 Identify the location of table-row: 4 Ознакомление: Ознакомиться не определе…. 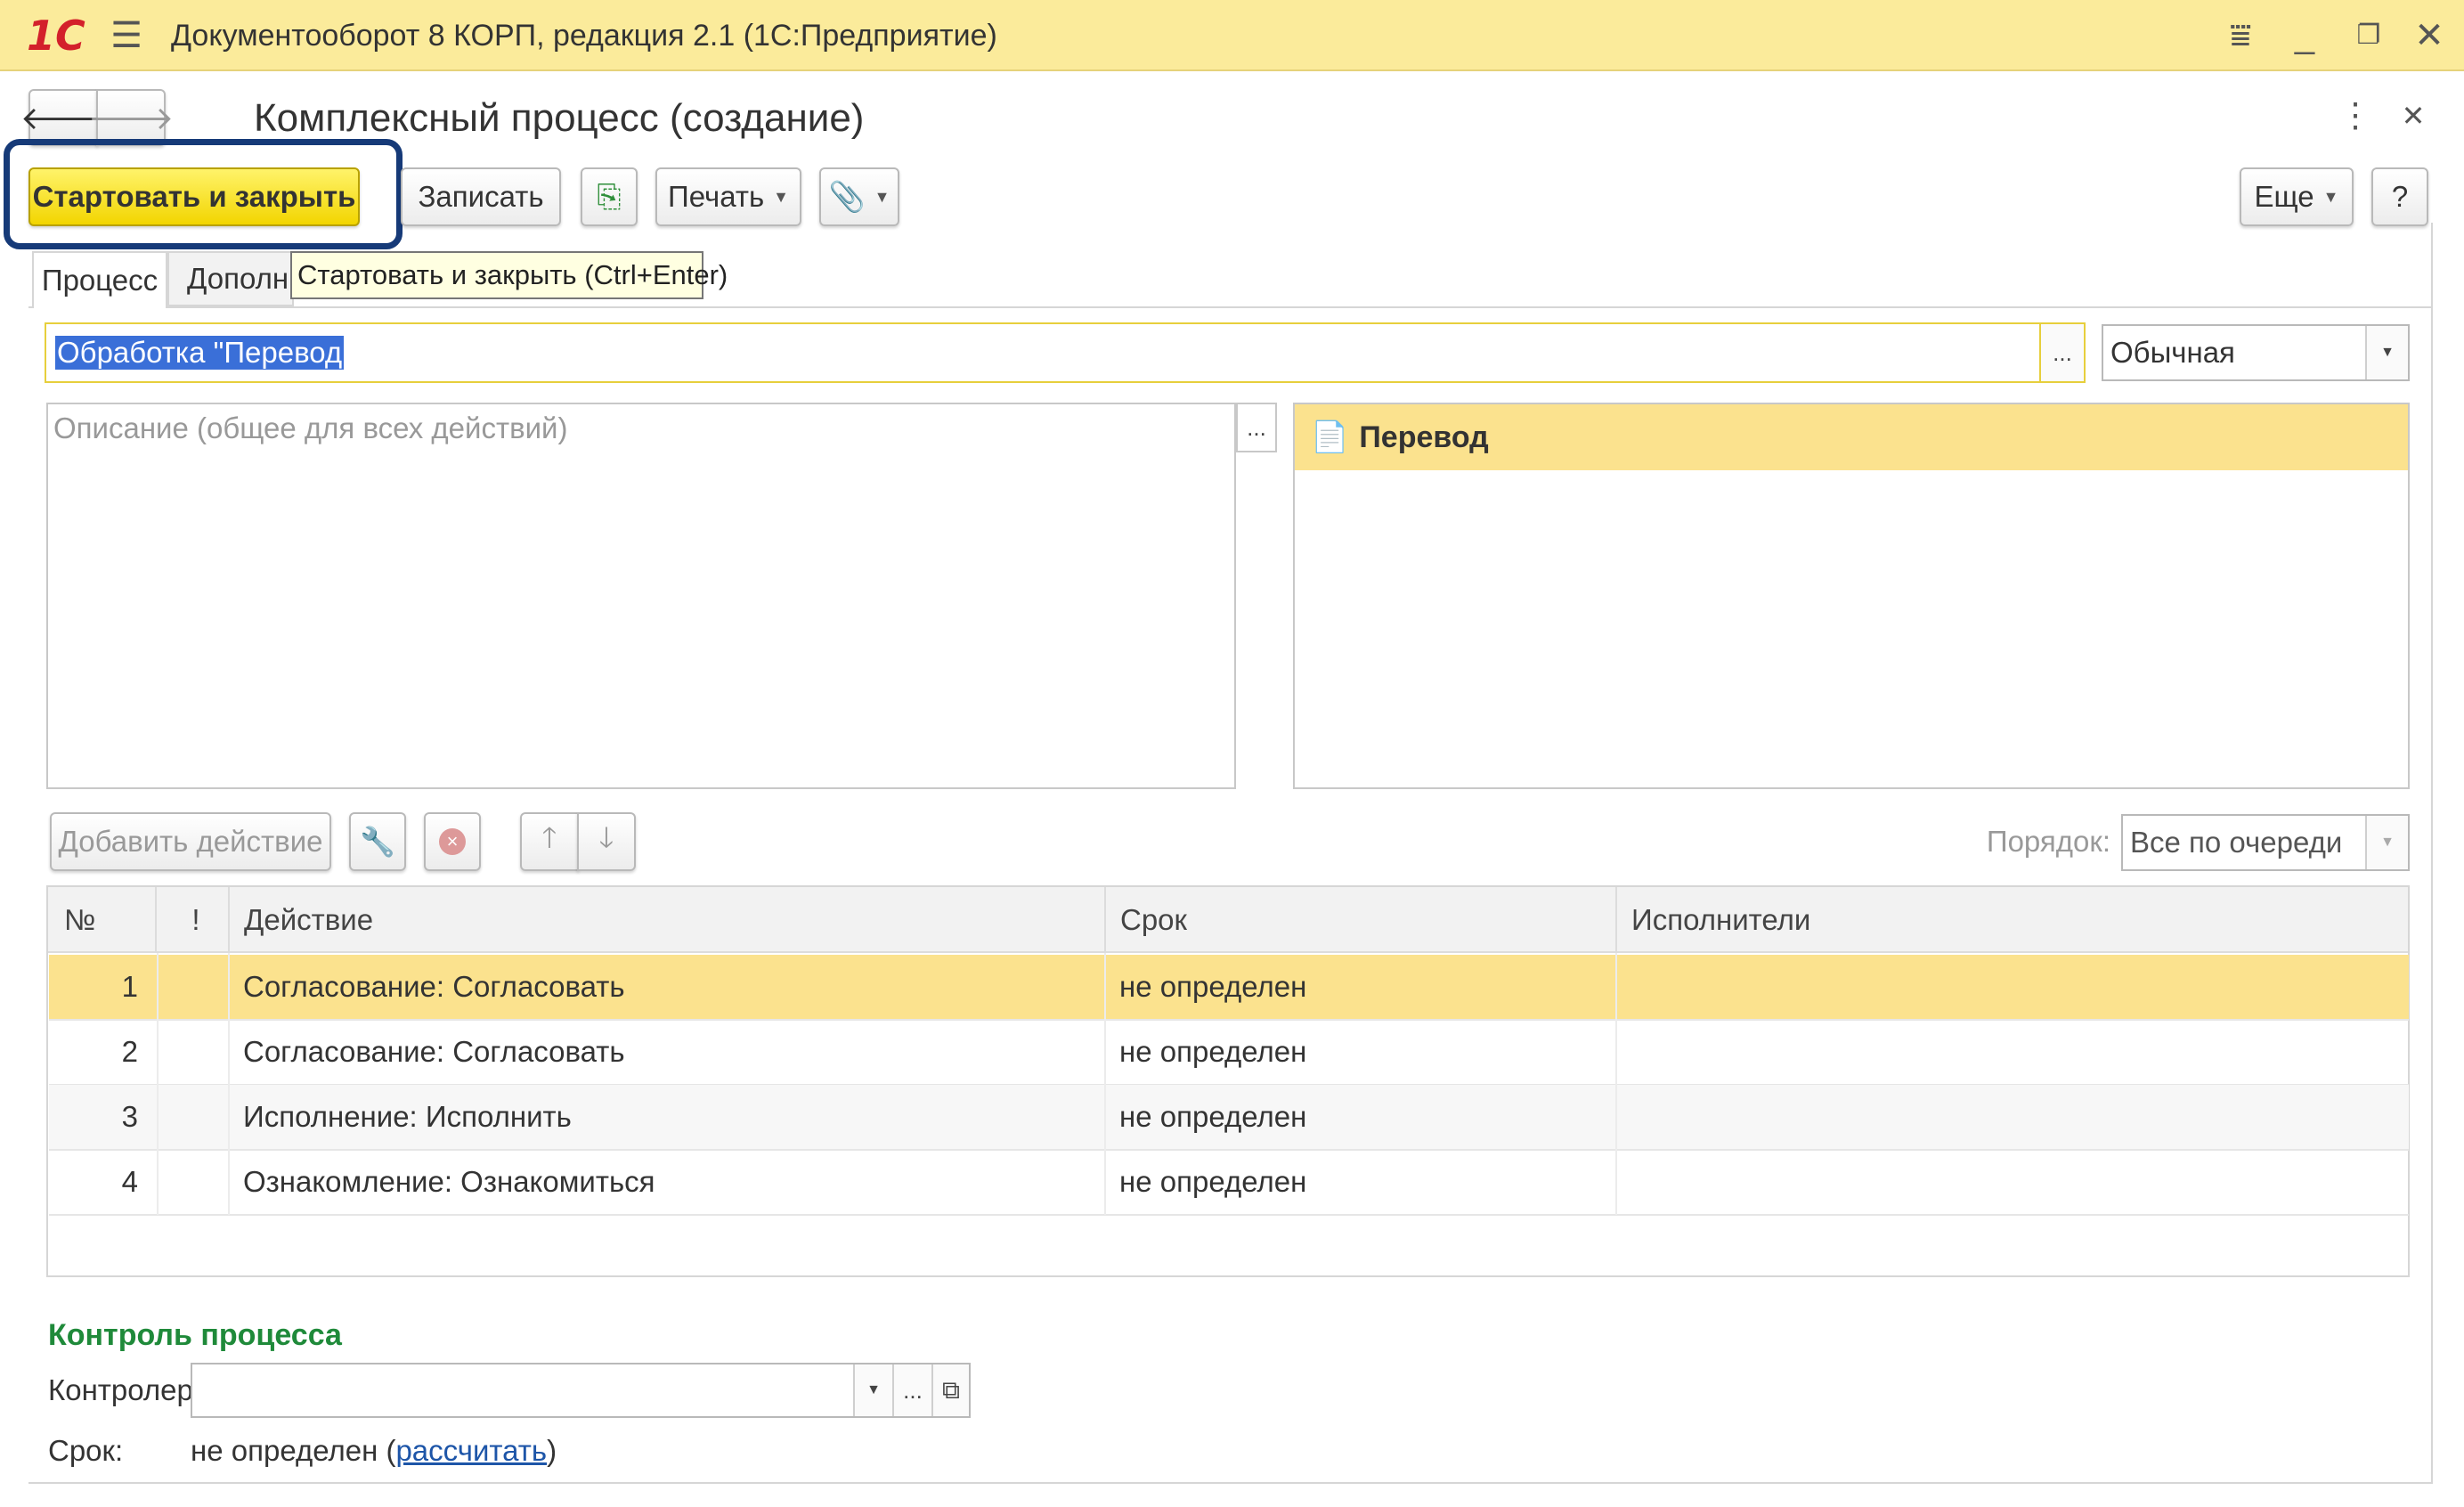
(1229, 1183).